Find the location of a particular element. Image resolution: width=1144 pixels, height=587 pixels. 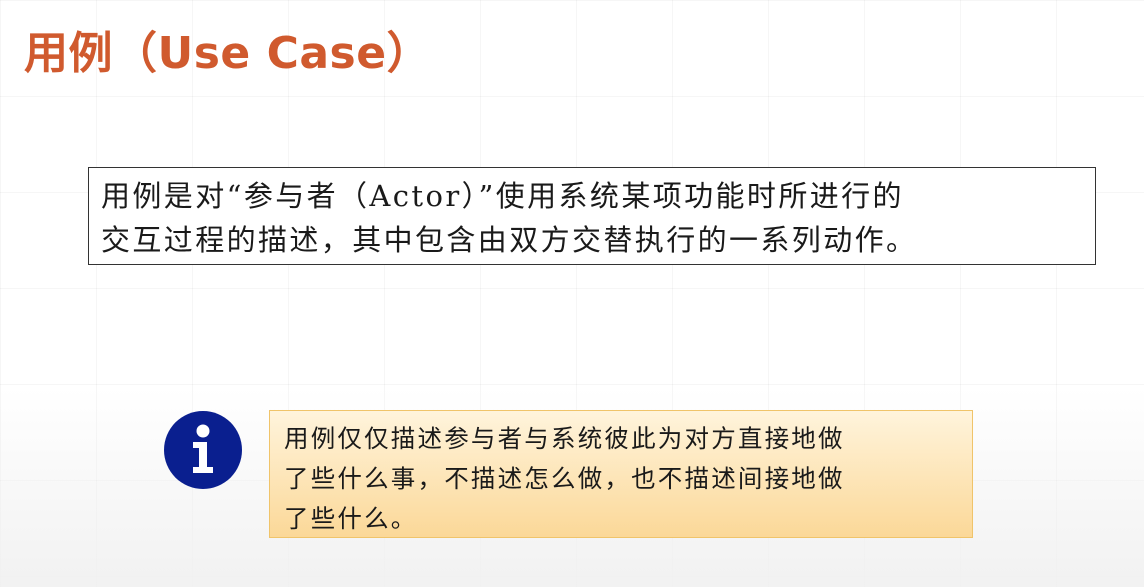

info-icon is located at coordinates (203, 450).